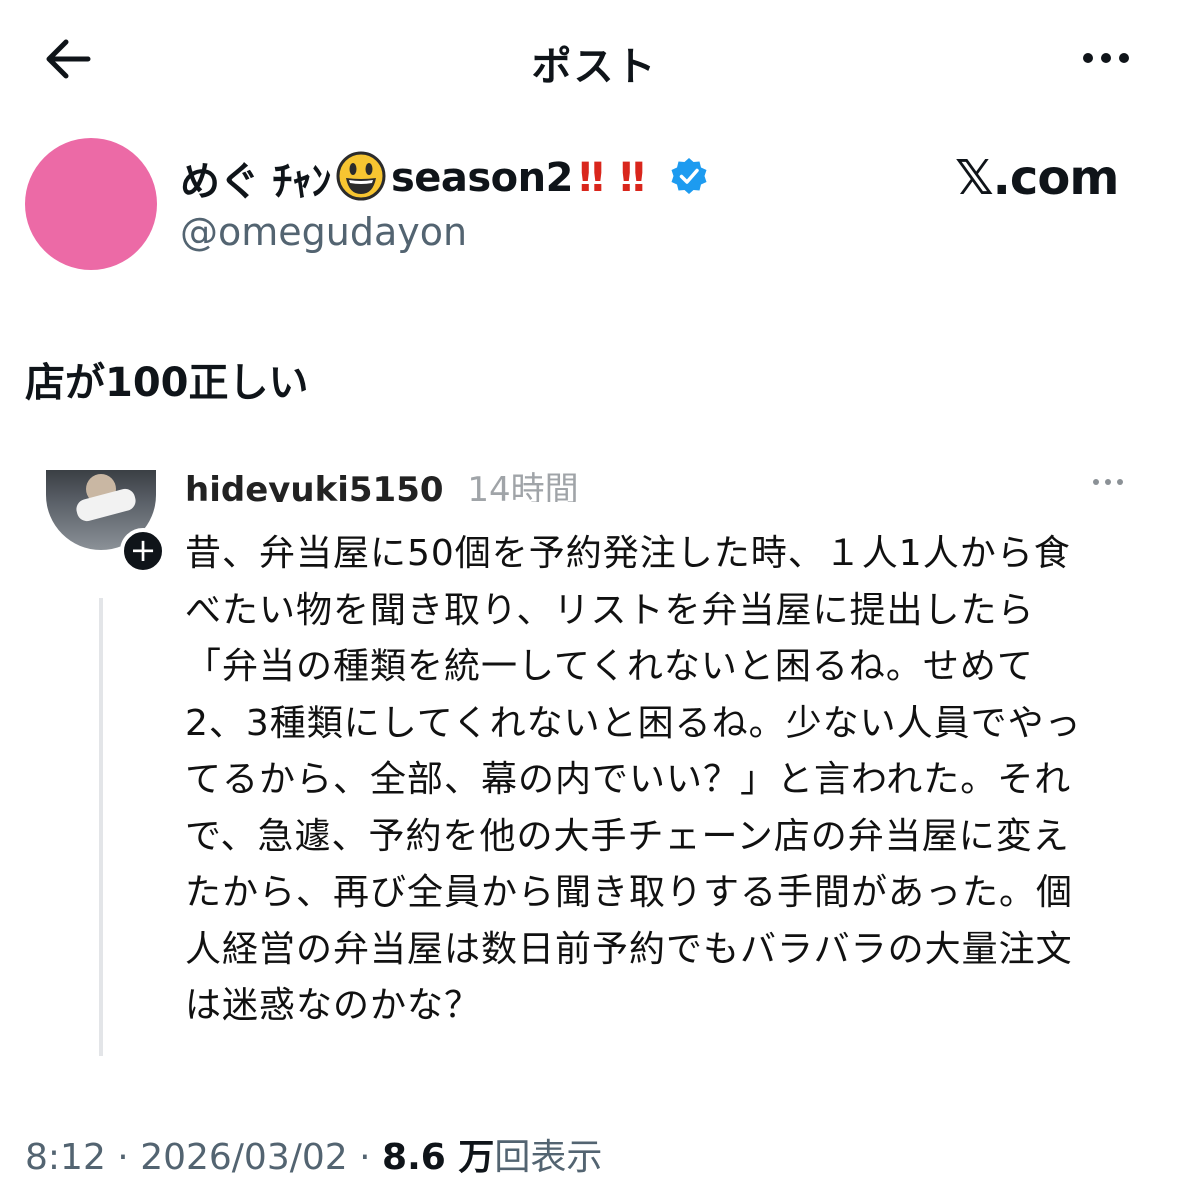  Describe the element at coordinates (689, 178) in the screenshot. I see `verified-badge-icon` at that location.